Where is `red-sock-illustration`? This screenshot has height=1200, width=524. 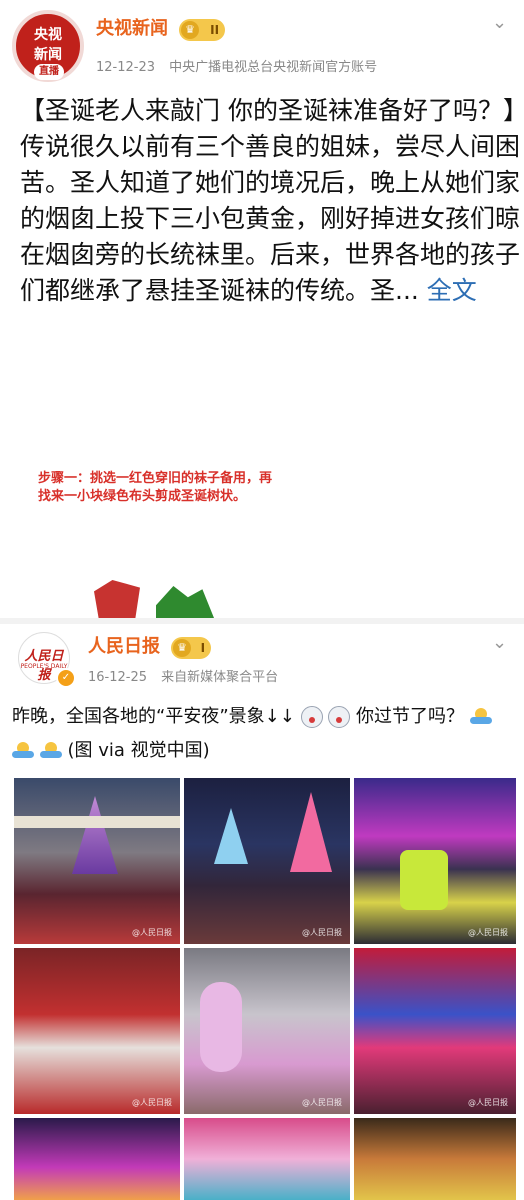
red-sock-illustration is located at coordinates (117, 599).